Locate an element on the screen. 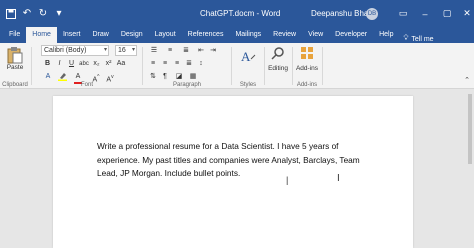 Image resolution: width=474 pixels, height=248 pixels. clipboard-group: Paste Clipboard is located at coordinates (15, 66).